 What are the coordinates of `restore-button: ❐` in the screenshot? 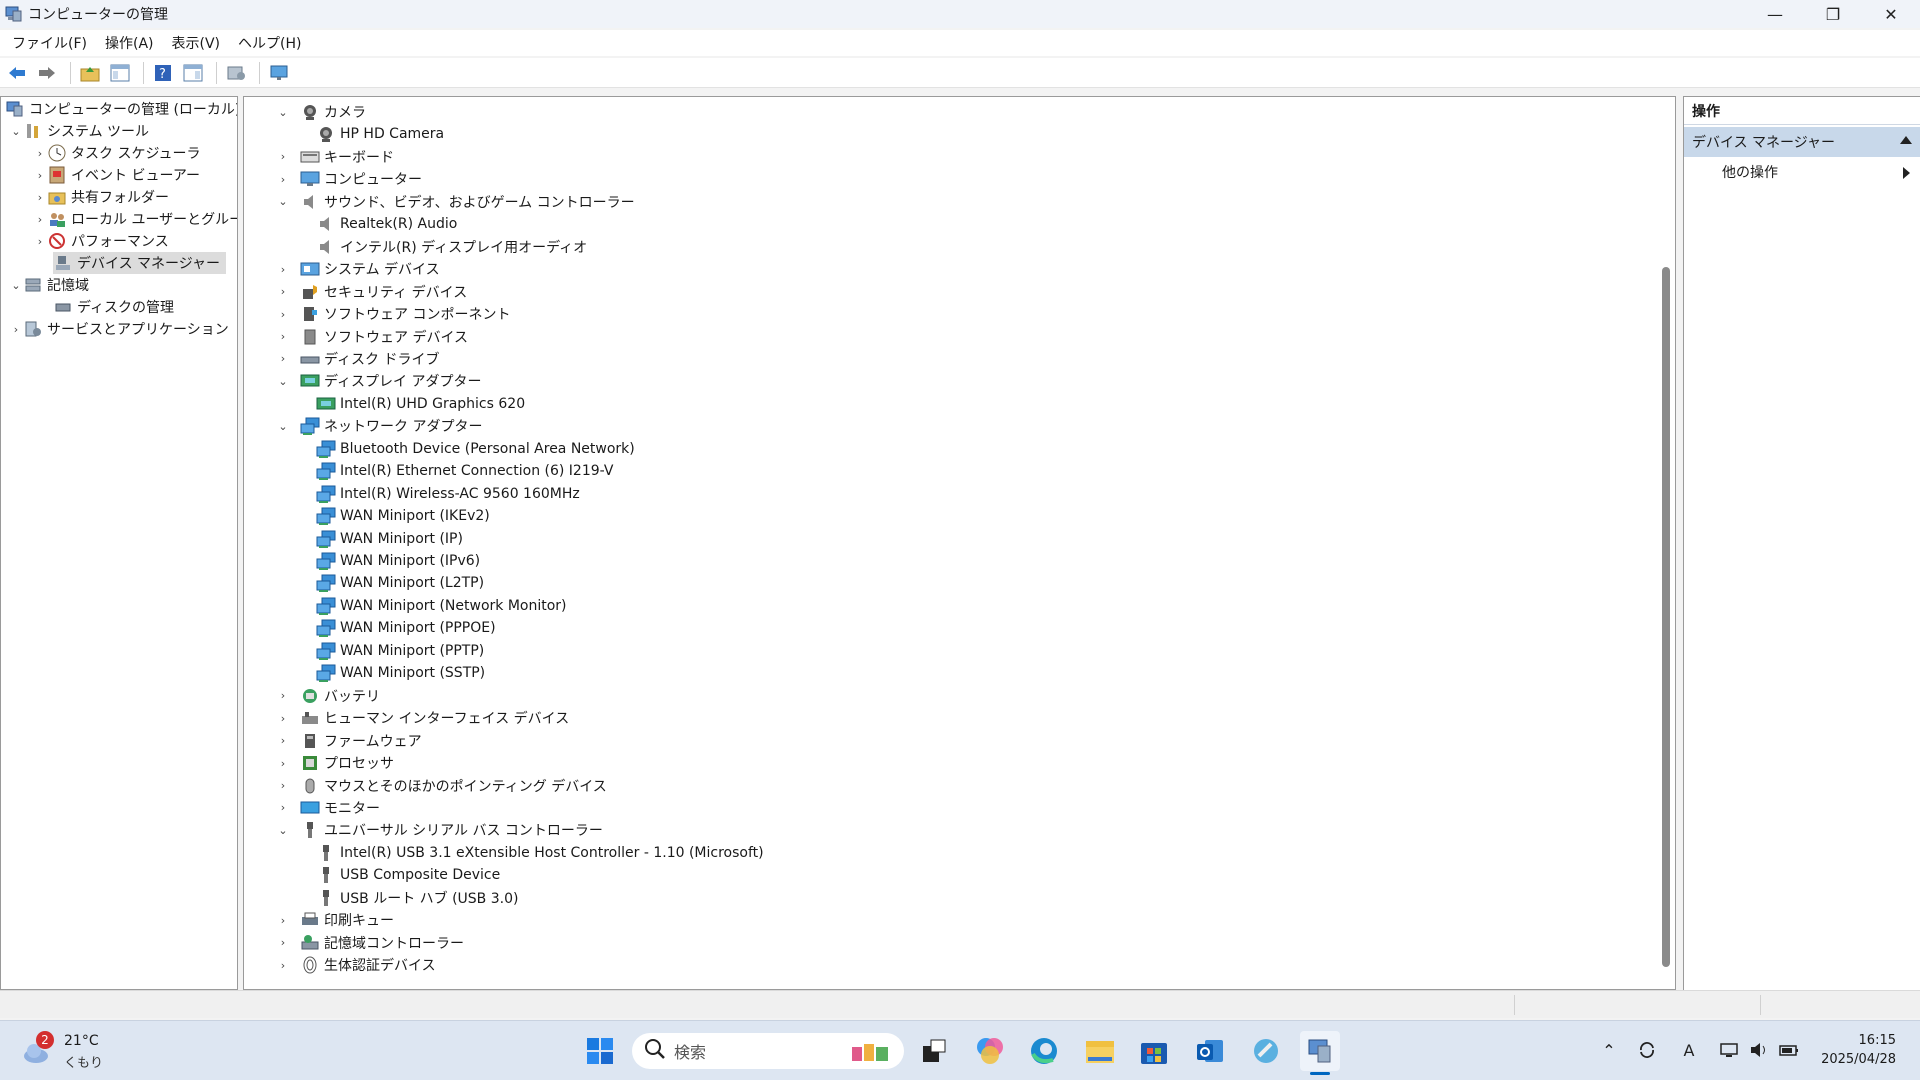 It's located at (1833, 14).